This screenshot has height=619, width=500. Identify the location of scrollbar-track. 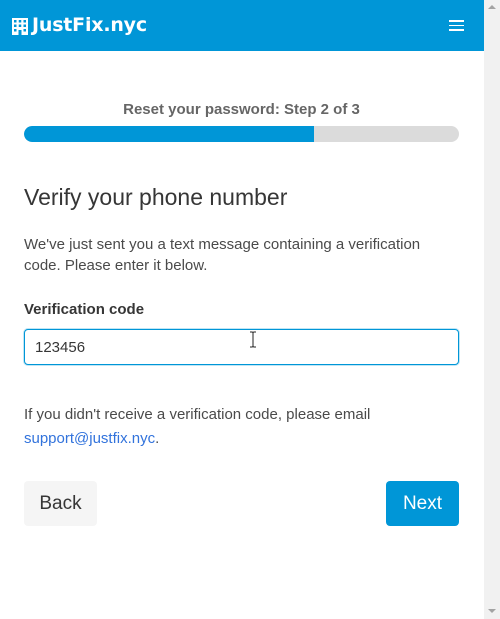
(492, 309).